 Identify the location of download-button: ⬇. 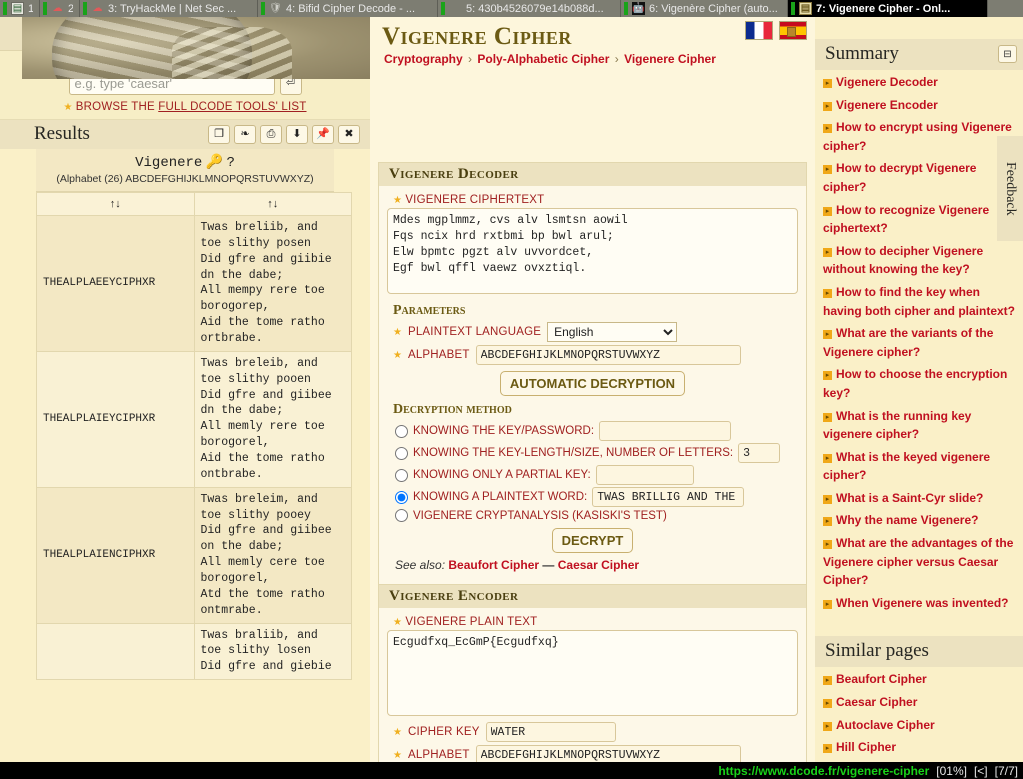
(297, 134).